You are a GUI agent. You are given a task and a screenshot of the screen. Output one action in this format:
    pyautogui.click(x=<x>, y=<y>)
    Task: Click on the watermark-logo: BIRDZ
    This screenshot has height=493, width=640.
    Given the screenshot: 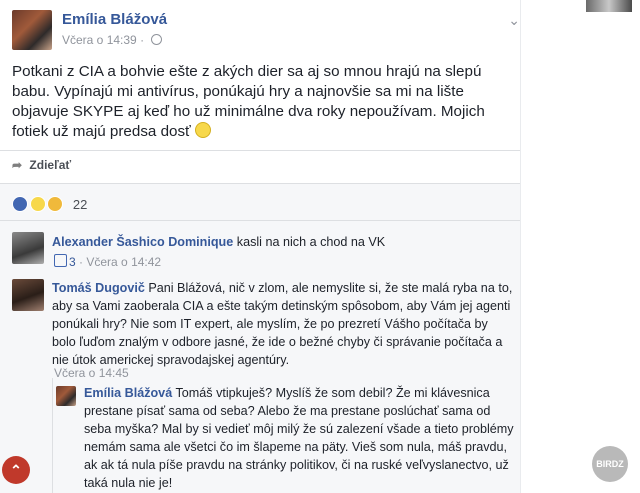 What is the action you would take?
    pyautogui.click(x=610, y=464)
    